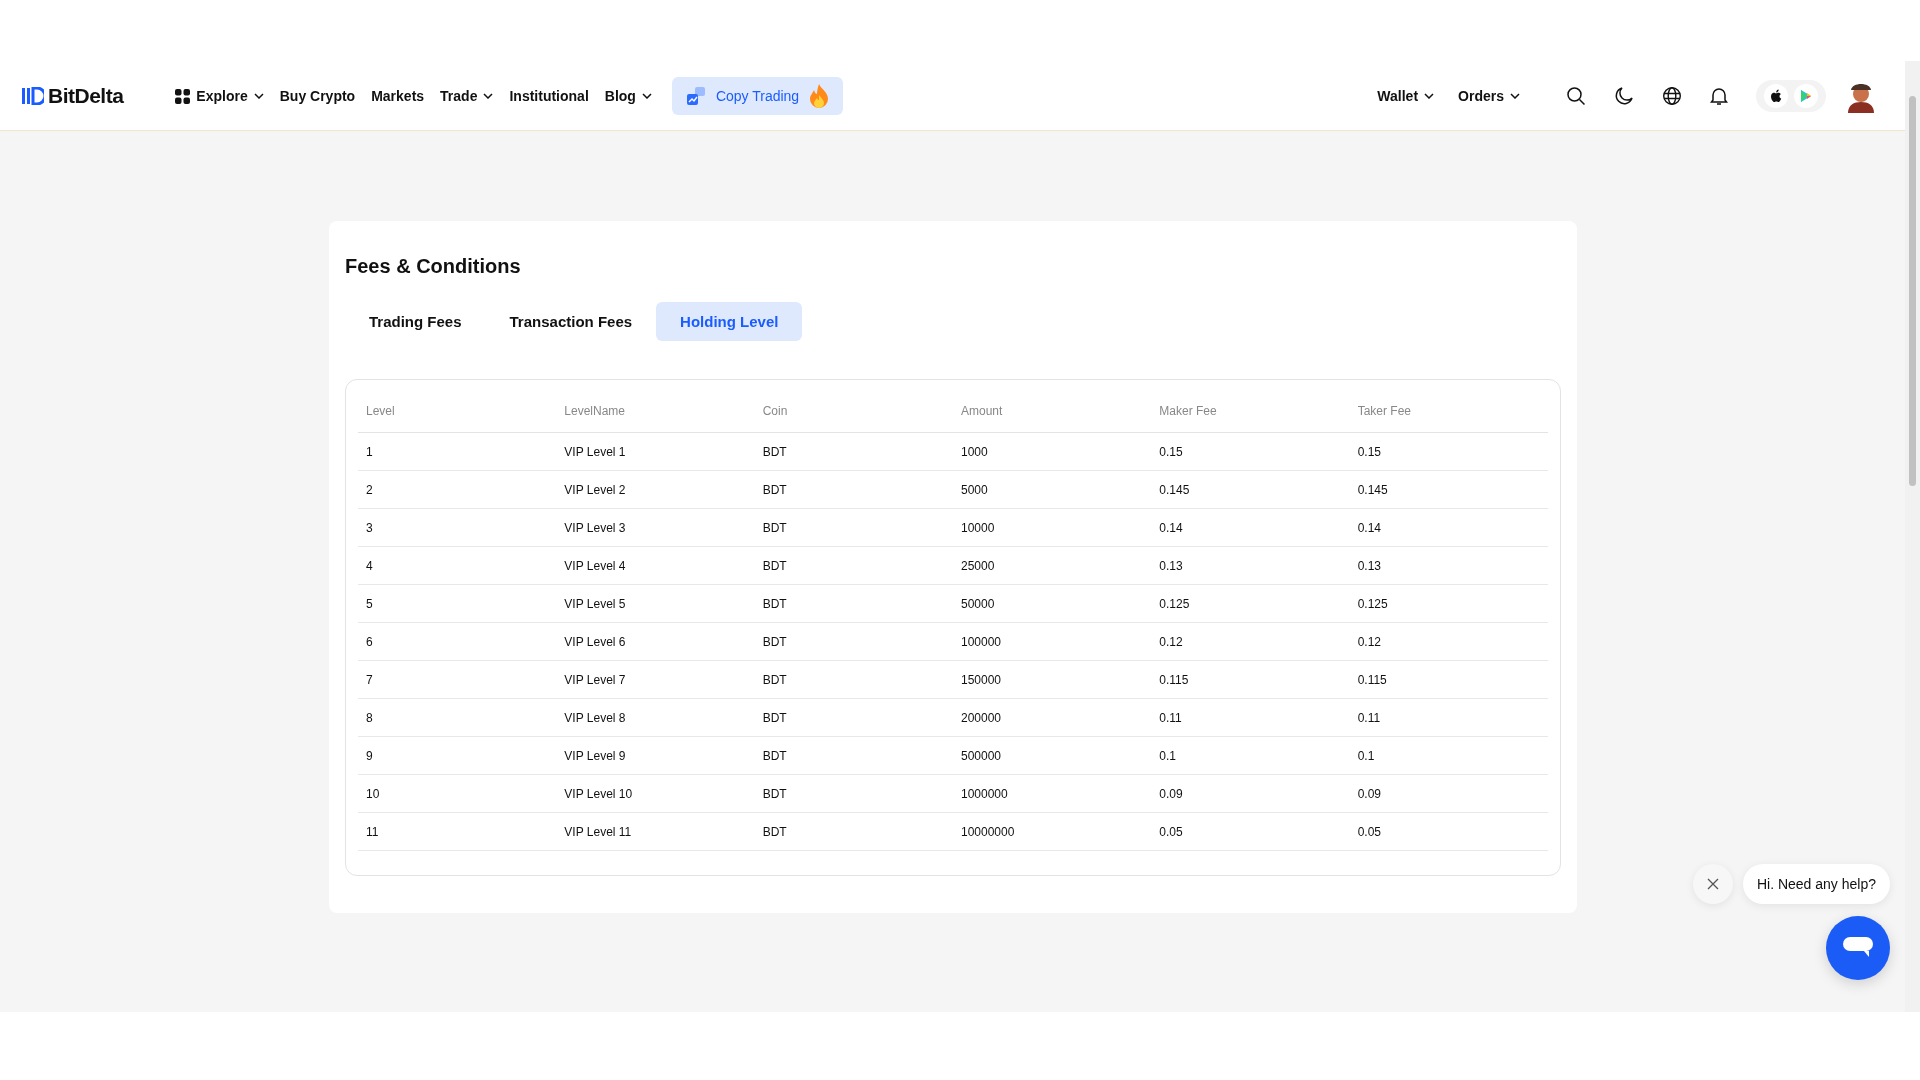 This screenshot has height=1080, width=1920. Describe the element at coordinates (695, 96) in the screenshot. I see `swap-chart-icon` at that location.